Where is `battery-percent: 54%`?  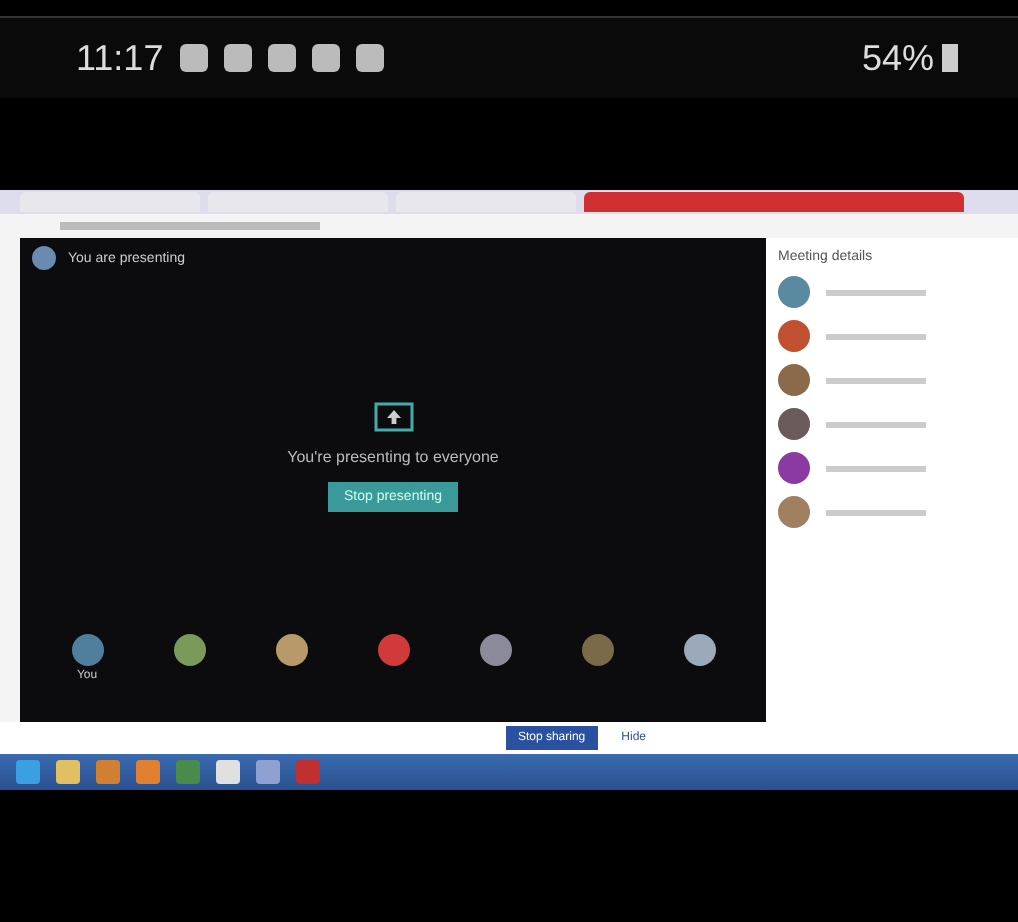 battery-percent: 54% is located at coordinates (897, 58).